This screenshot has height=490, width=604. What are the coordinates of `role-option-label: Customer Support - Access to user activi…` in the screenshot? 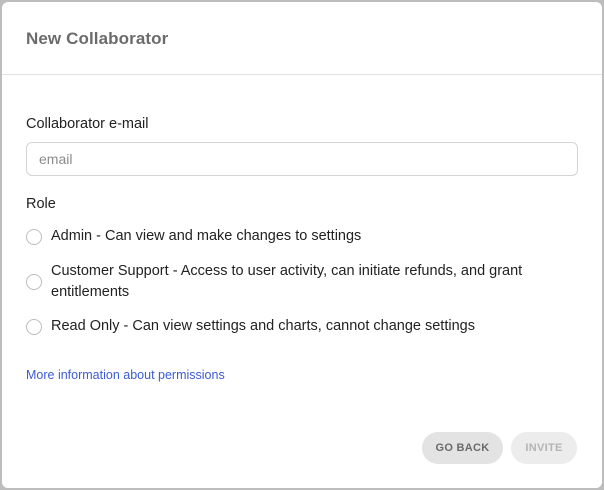 It's located at (287, 281).